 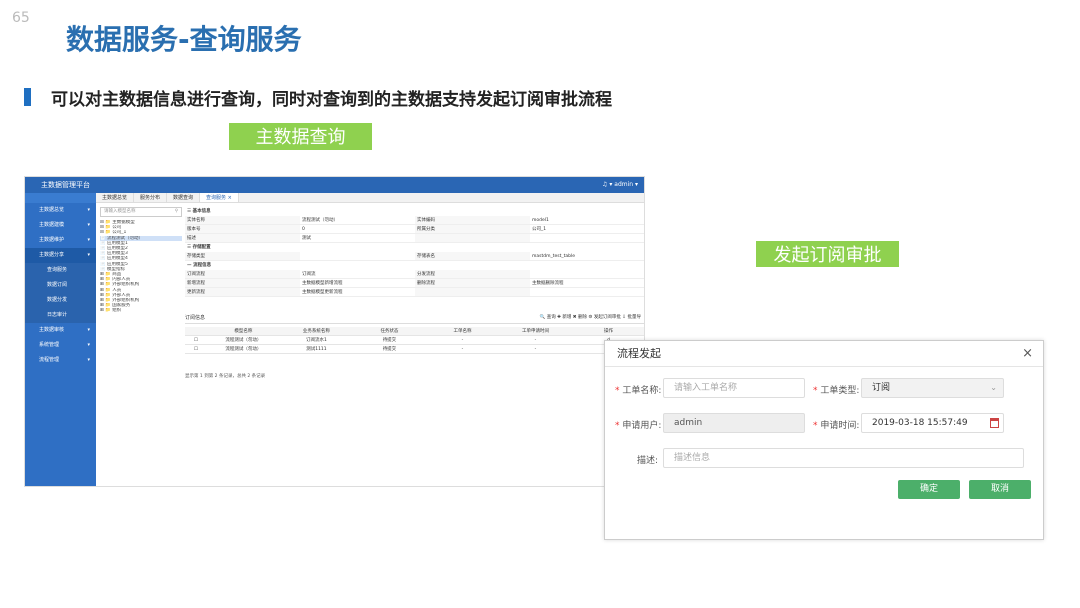 I want to click on subscription-actions: 🔍 查询 ✚ 新增 ✖ 删除 ⚙ 发起订阅审批 ⇩ 批量导, so click(x=590, y=318).